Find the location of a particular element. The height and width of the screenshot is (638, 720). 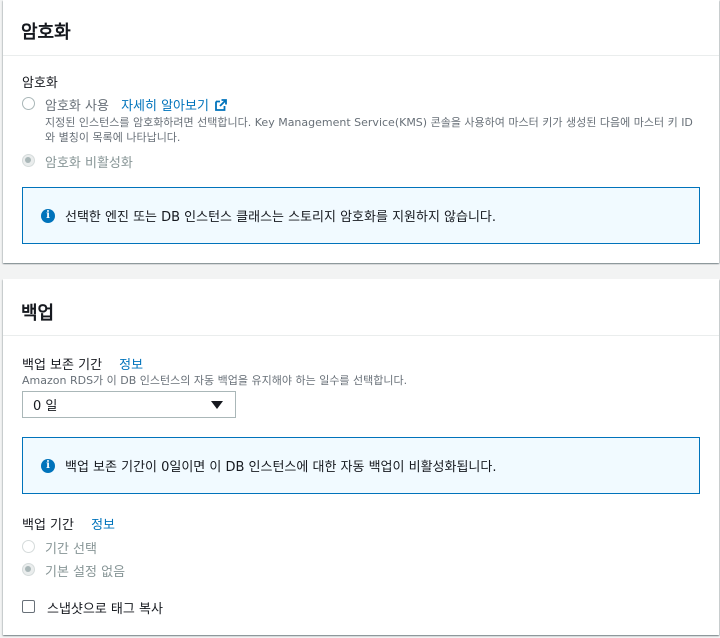

disable-encryption-option: 암호화 비활성화 is located at coordinates (77, 161).